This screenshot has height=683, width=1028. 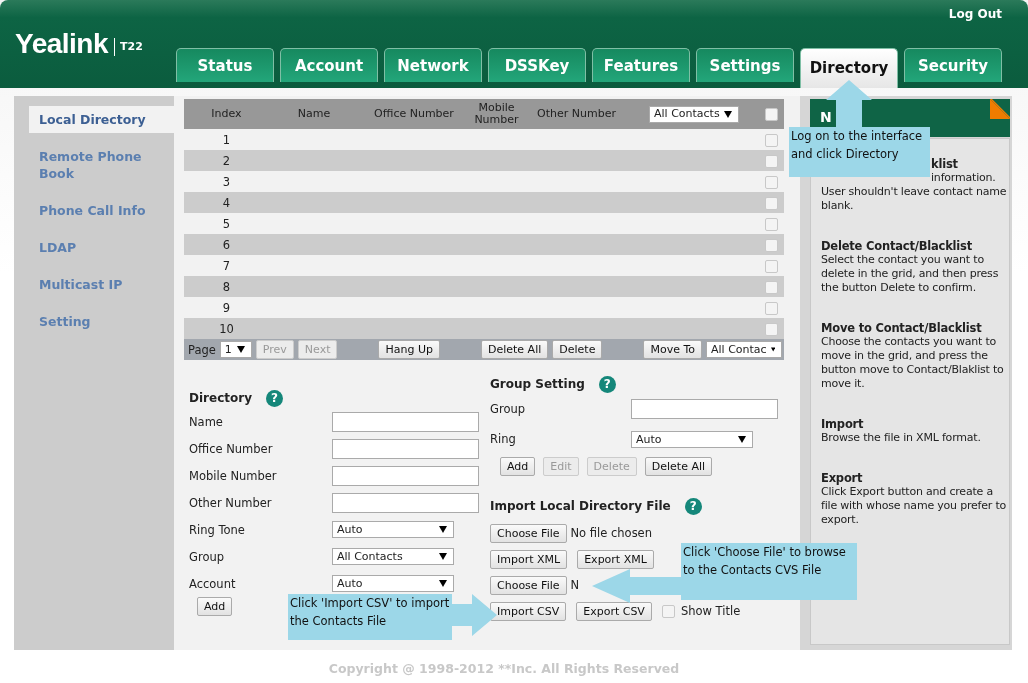 What do you see at coordinates (518, 466) in the screenshot?
I see `group-button: Add` at bounding box center [518, 466].